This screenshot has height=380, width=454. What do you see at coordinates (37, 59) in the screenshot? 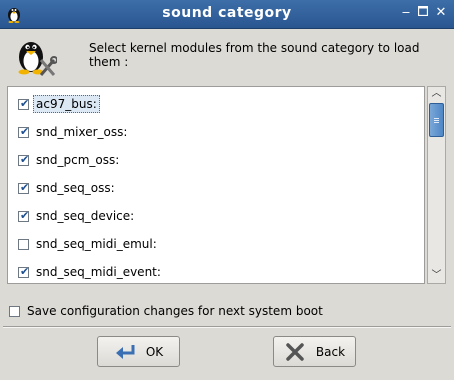
I see `tux-tools-icon` at bounding box center [37, 59].